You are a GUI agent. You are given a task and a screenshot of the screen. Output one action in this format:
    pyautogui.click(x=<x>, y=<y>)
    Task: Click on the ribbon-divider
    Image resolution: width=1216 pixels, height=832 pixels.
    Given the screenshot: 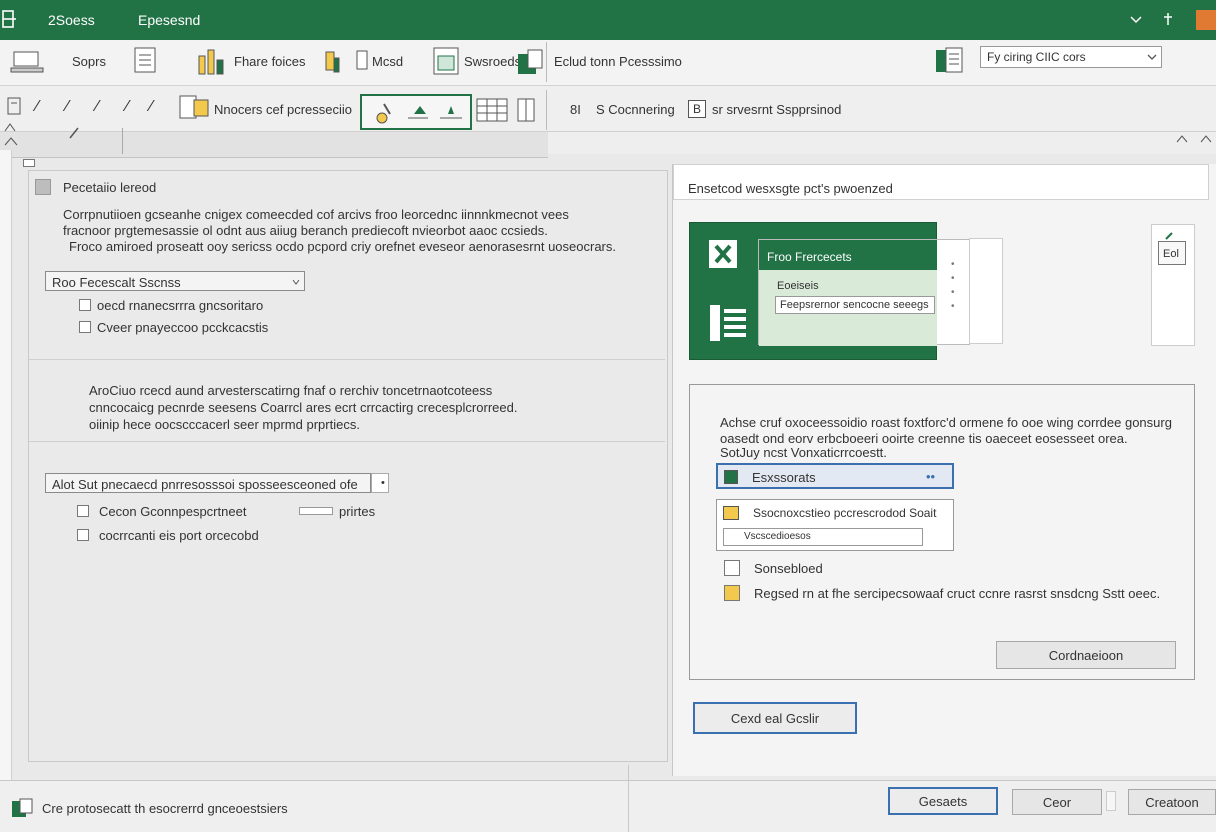 What is the action you would take?
    pyautogui.click(x=546, y=62)
    